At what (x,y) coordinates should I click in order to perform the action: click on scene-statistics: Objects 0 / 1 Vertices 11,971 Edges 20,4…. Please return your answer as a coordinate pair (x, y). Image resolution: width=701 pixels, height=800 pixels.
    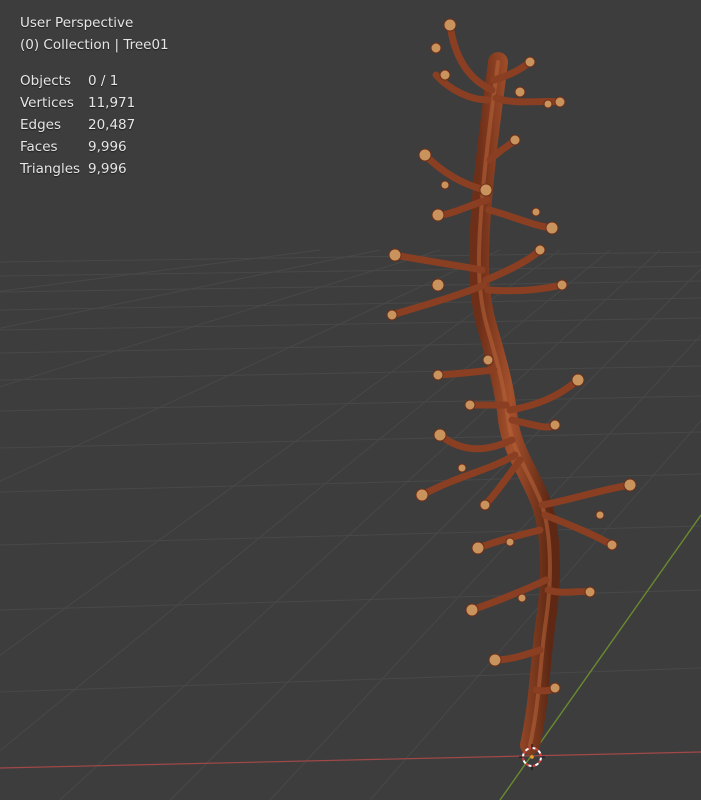
    Looking at the image, I should click on (94, 125).